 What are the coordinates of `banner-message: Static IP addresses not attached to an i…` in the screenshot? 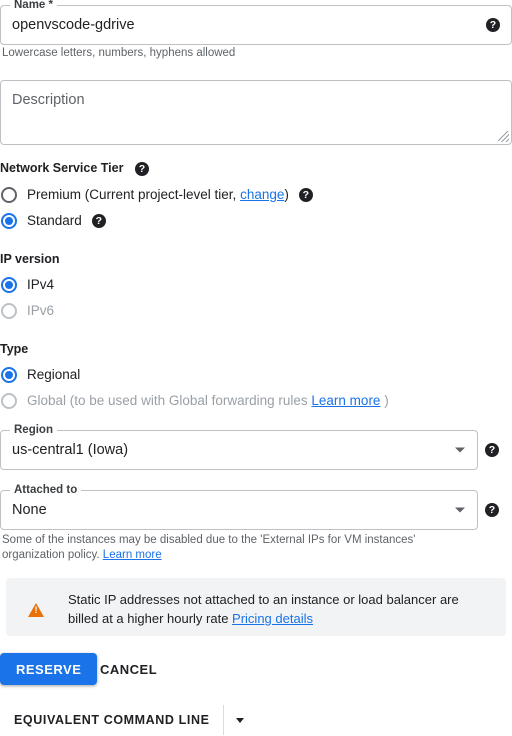 It's located at (280, 609).